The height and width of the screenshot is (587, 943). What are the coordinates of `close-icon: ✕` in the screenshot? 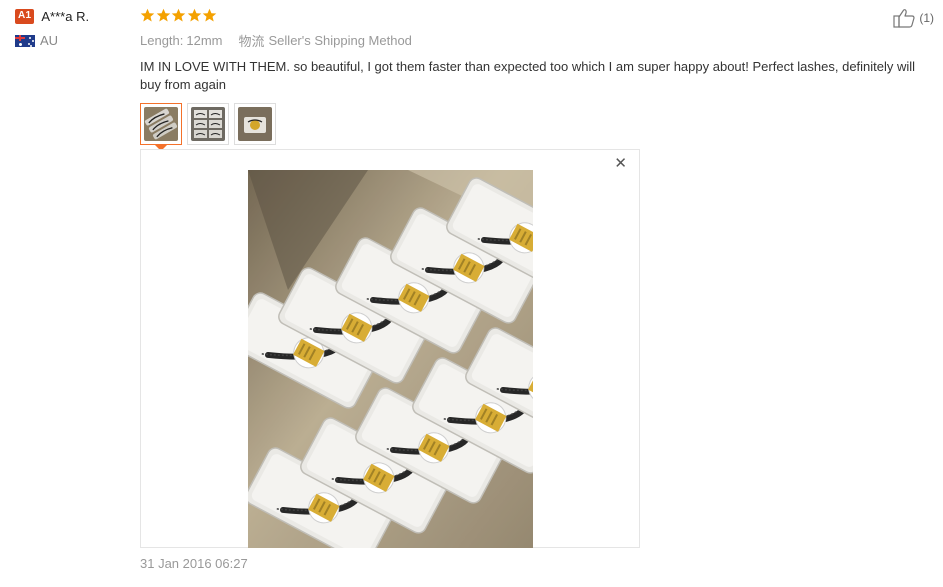 It's located at (620, 163).